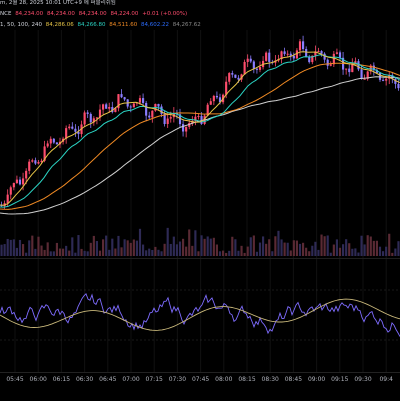  I want to click on time-axis-label: 07:30, so click(177, 379).